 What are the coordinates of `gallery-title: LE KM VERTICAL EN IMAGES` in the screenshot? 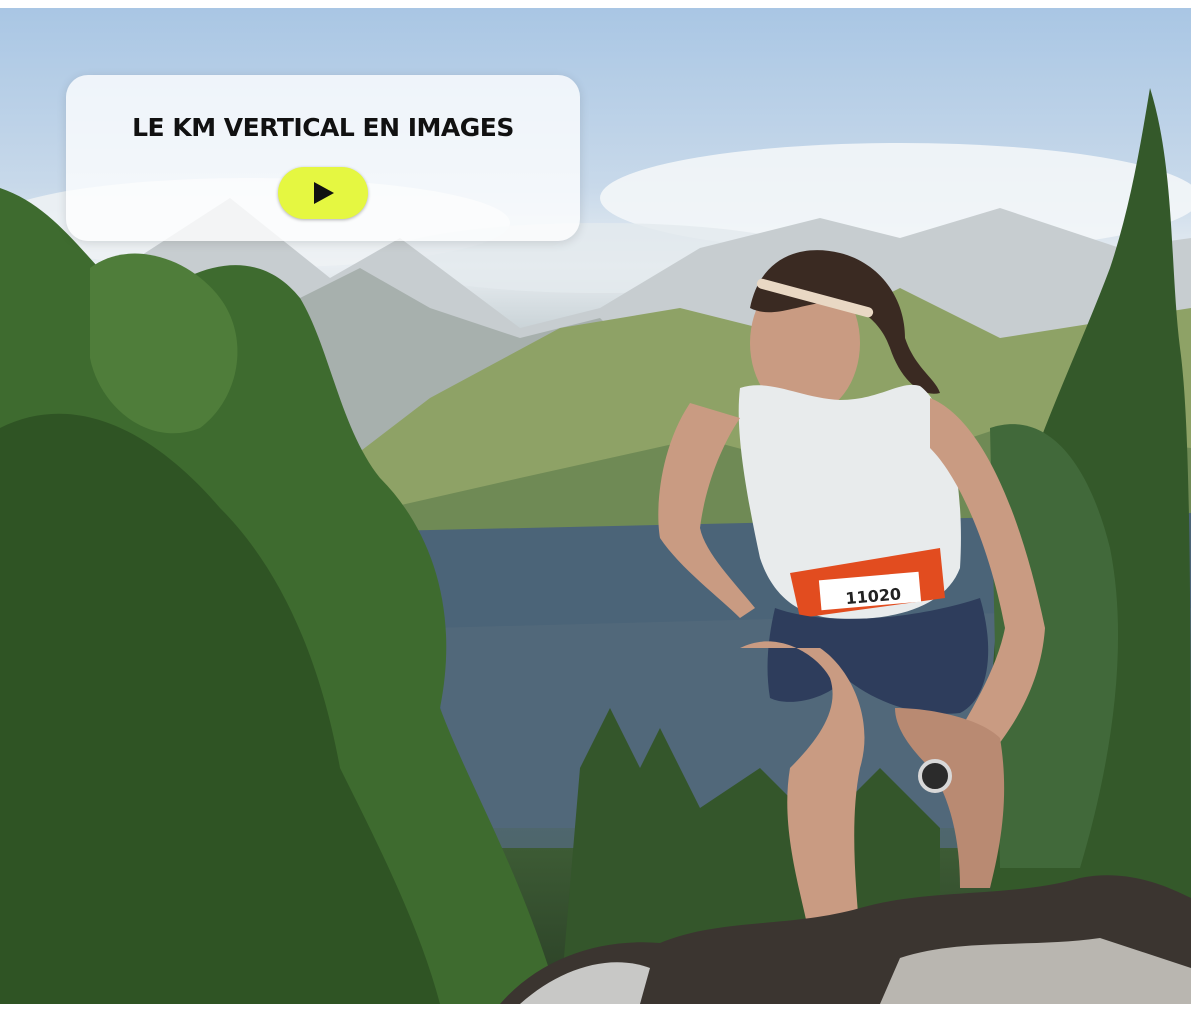 It's located at (323, 127).